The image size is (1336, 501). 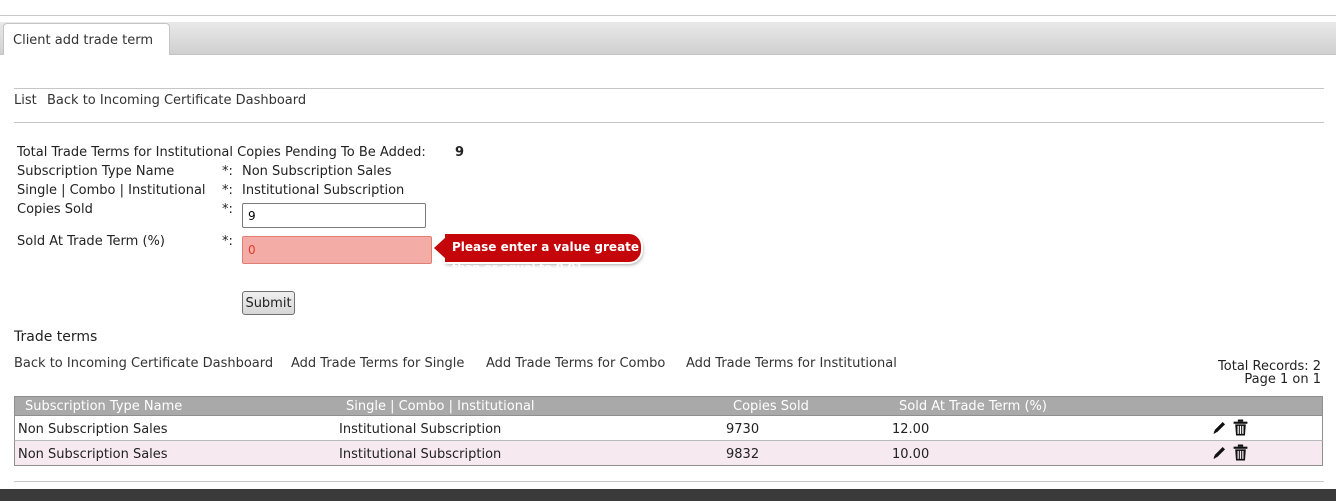 I want to click on copies-sold-label: Copies Sold, so click(x=55, y=209).